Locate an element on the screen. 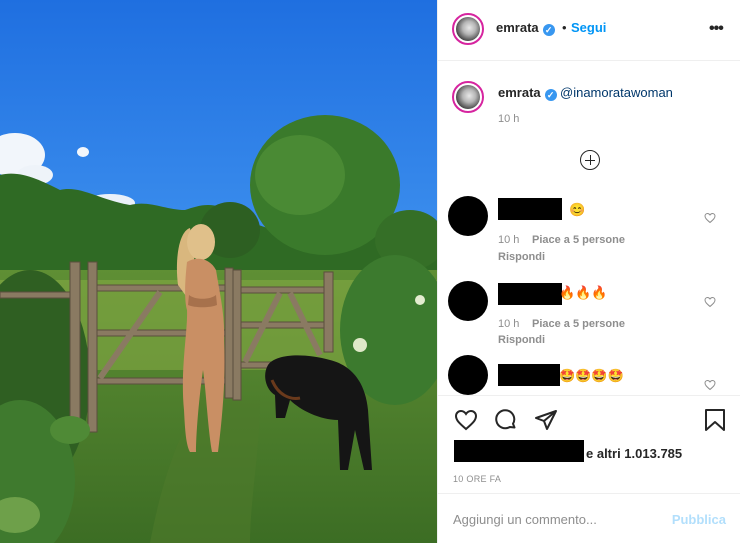 This screenshot has height=544, width=740. posted-time: 10 ORE FA is located at coordinates (477, 479).